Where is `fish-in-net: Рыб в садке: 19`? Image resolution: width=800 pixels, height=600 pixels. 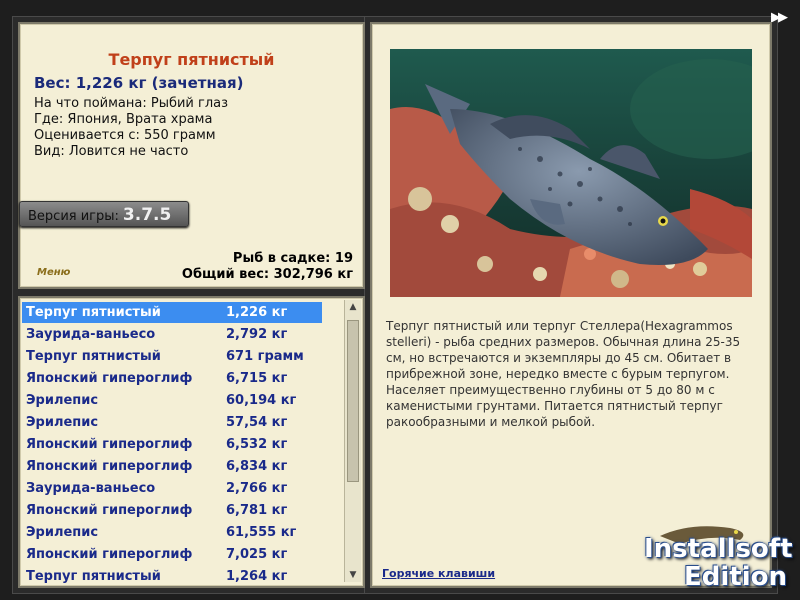 fish-in-net: Рыб в садке: 19 is located at coordinates (292, 258).